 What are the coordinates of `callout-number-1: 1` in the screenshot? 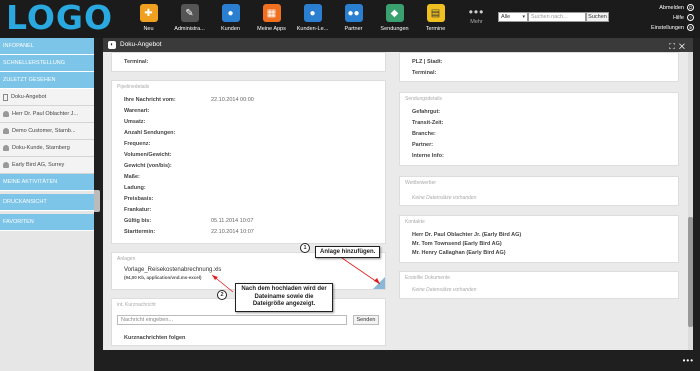 It's located at (305, 248).